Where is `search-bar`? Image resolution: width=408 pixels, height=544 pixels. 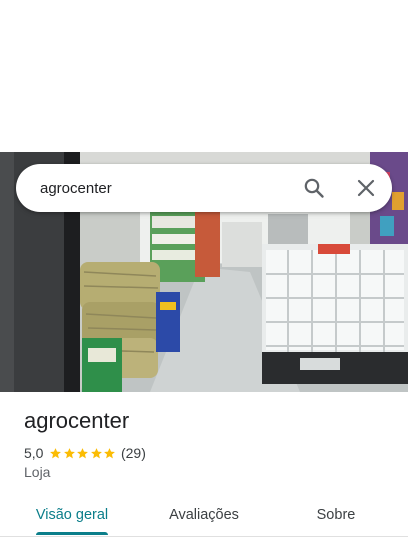 search-bar is located at coordinates (204, 188).